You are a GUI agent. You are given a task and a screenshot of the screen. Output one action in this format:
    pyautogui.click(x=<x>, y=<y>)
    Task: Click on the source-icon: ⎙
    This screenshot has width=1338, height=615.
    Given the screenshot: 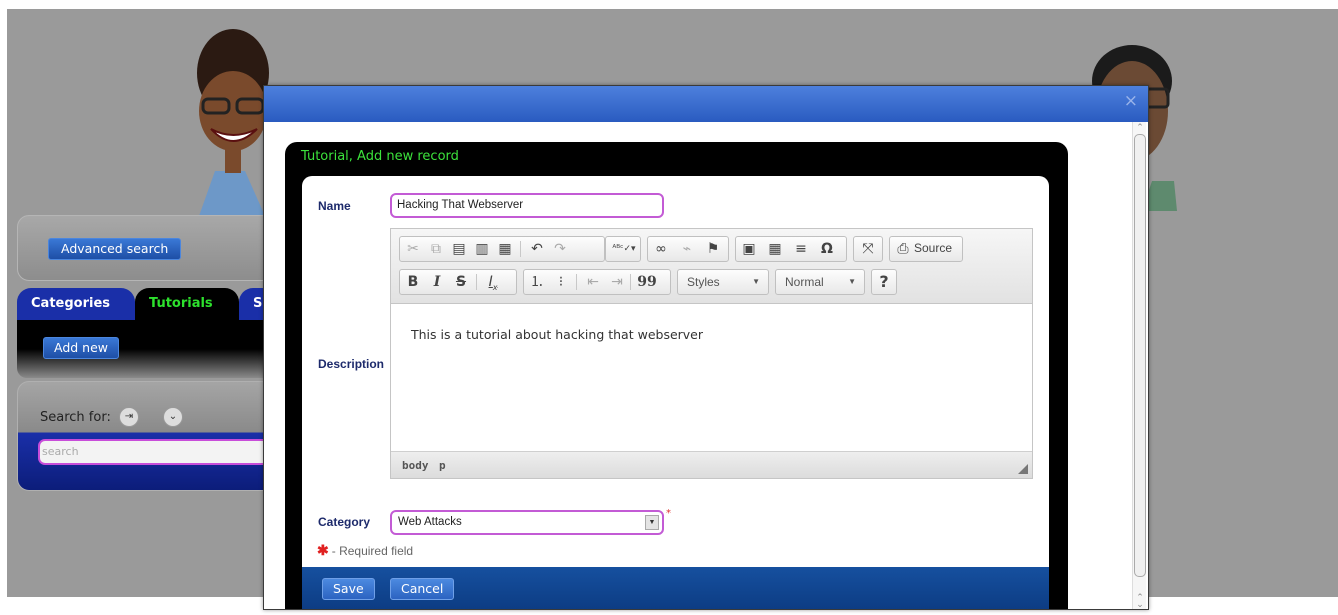 What is the action you would take?
    pyautogui.click(x=903, y=249)
    